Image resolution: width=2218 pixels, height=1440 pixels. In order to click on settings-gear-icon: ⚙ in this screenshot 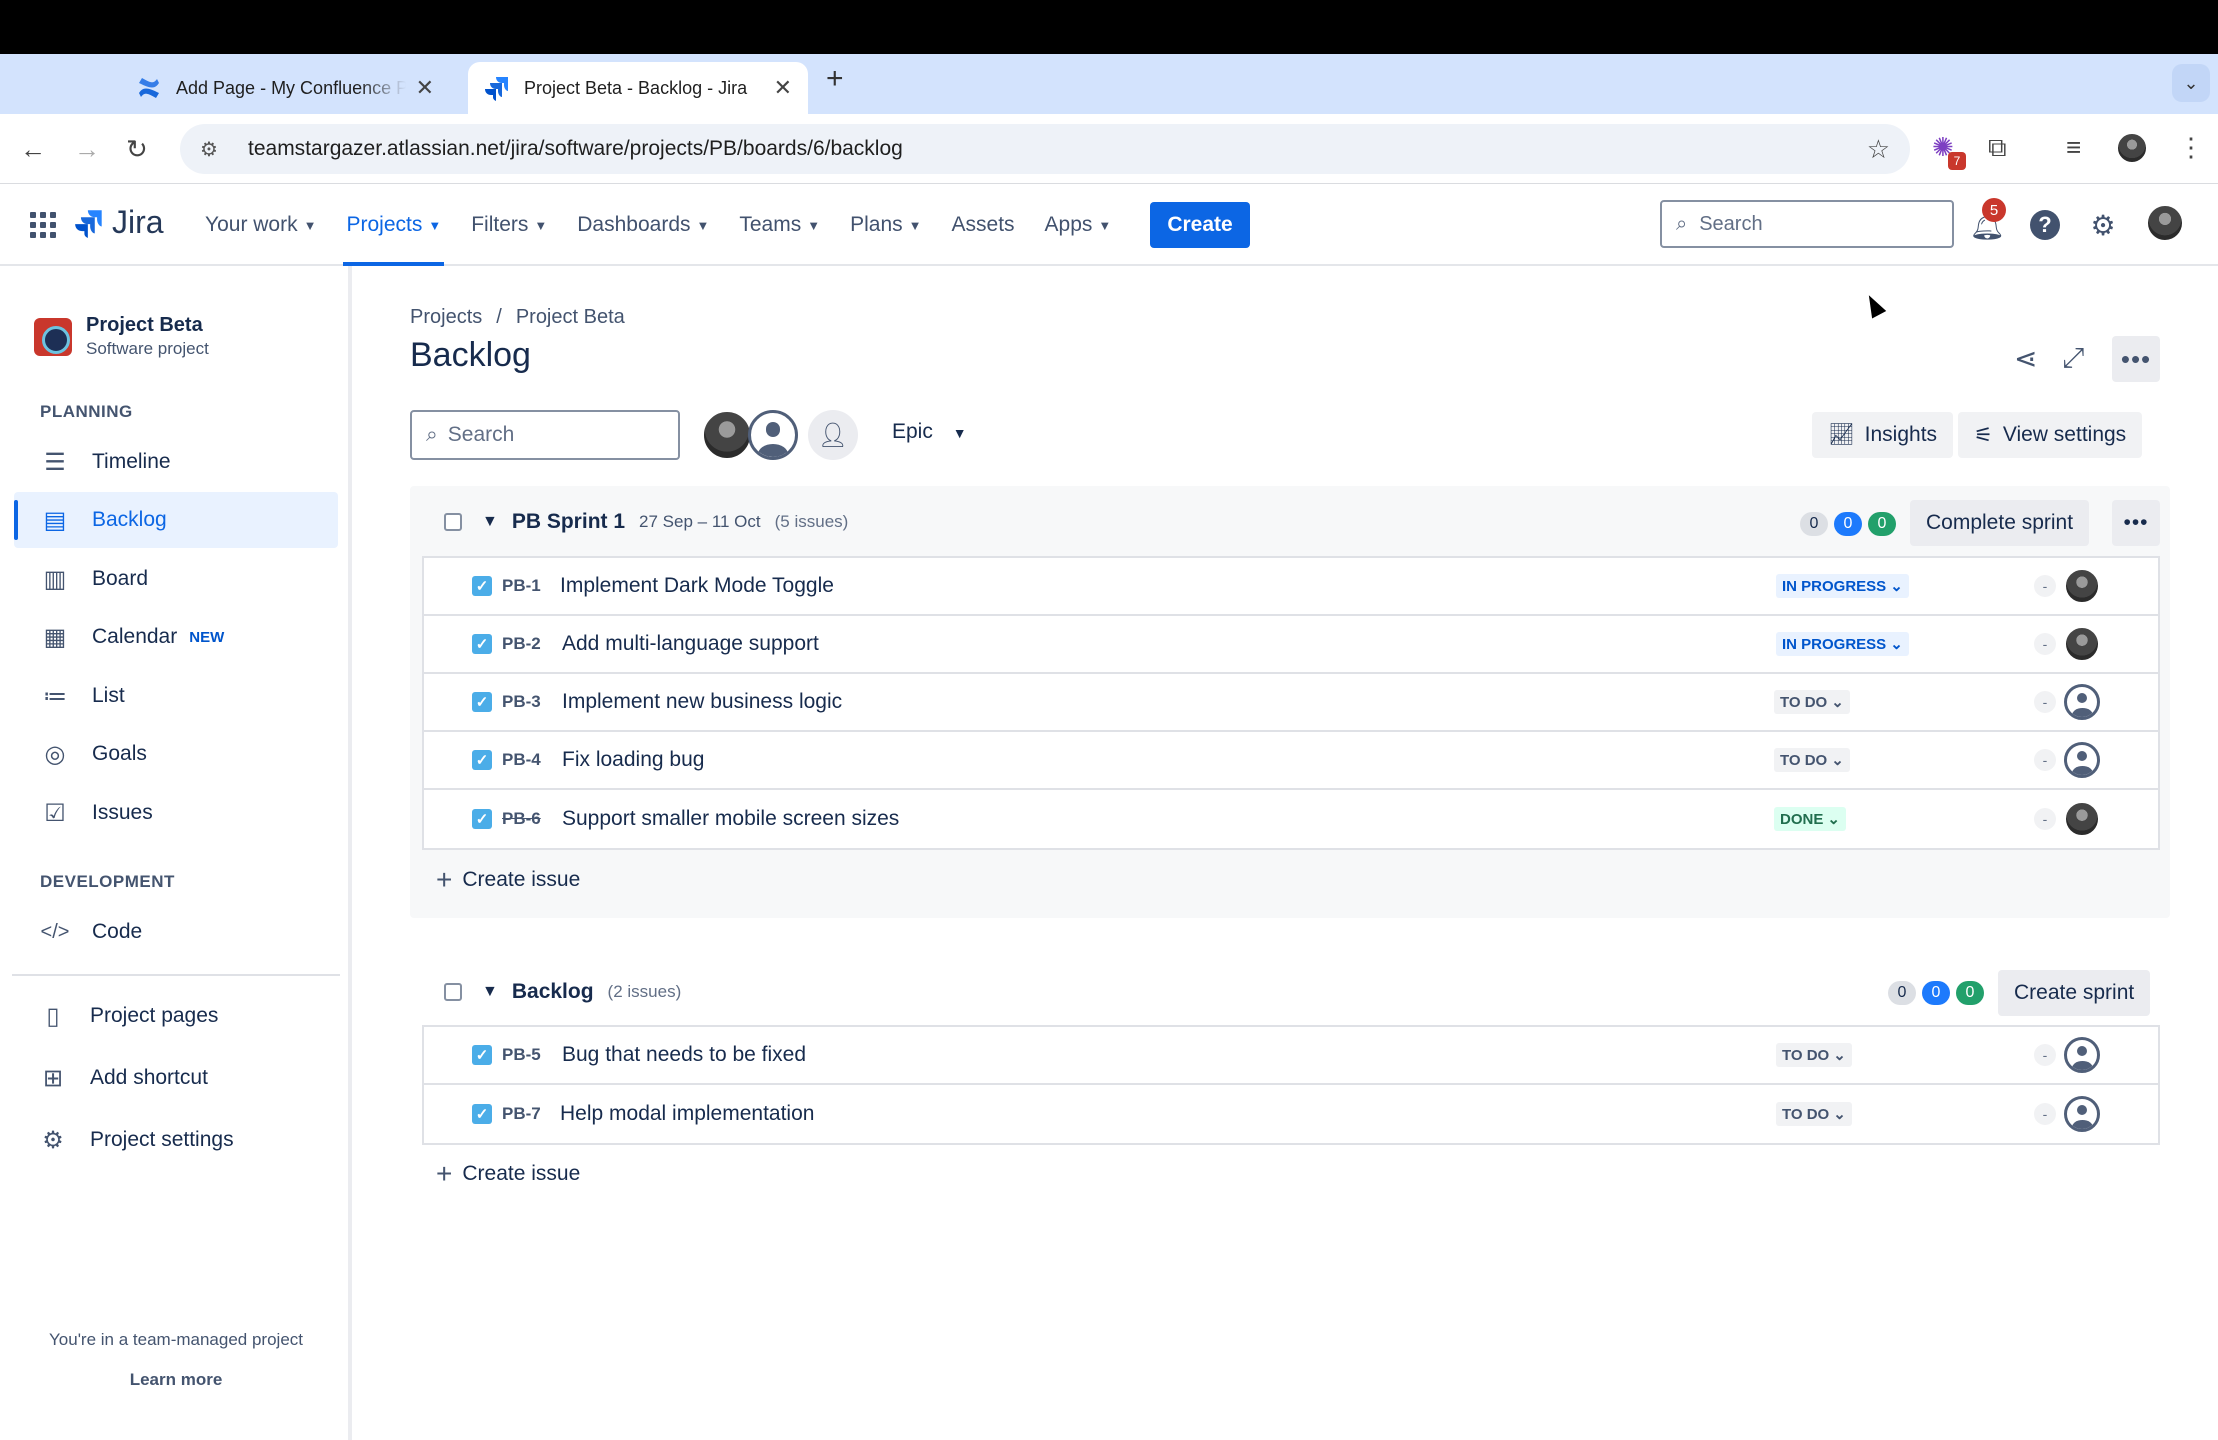, I will do `click(2103, 225)`.